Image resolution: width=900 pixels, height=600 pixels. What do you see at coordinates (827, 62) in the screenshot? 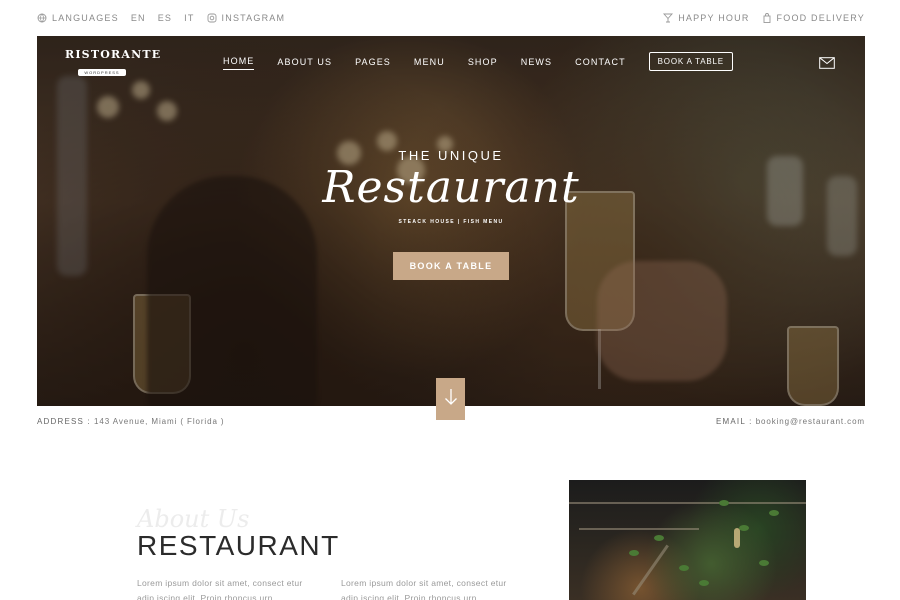
I see `mail-icon` at bounding box center [827, 62].